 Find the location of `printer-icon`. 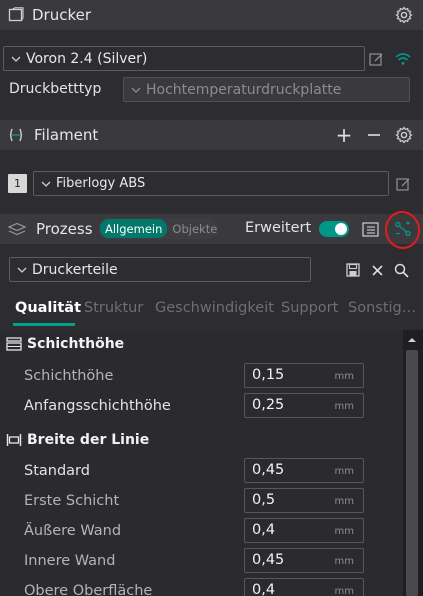

printer-icon is located at coordinates (16, 15).